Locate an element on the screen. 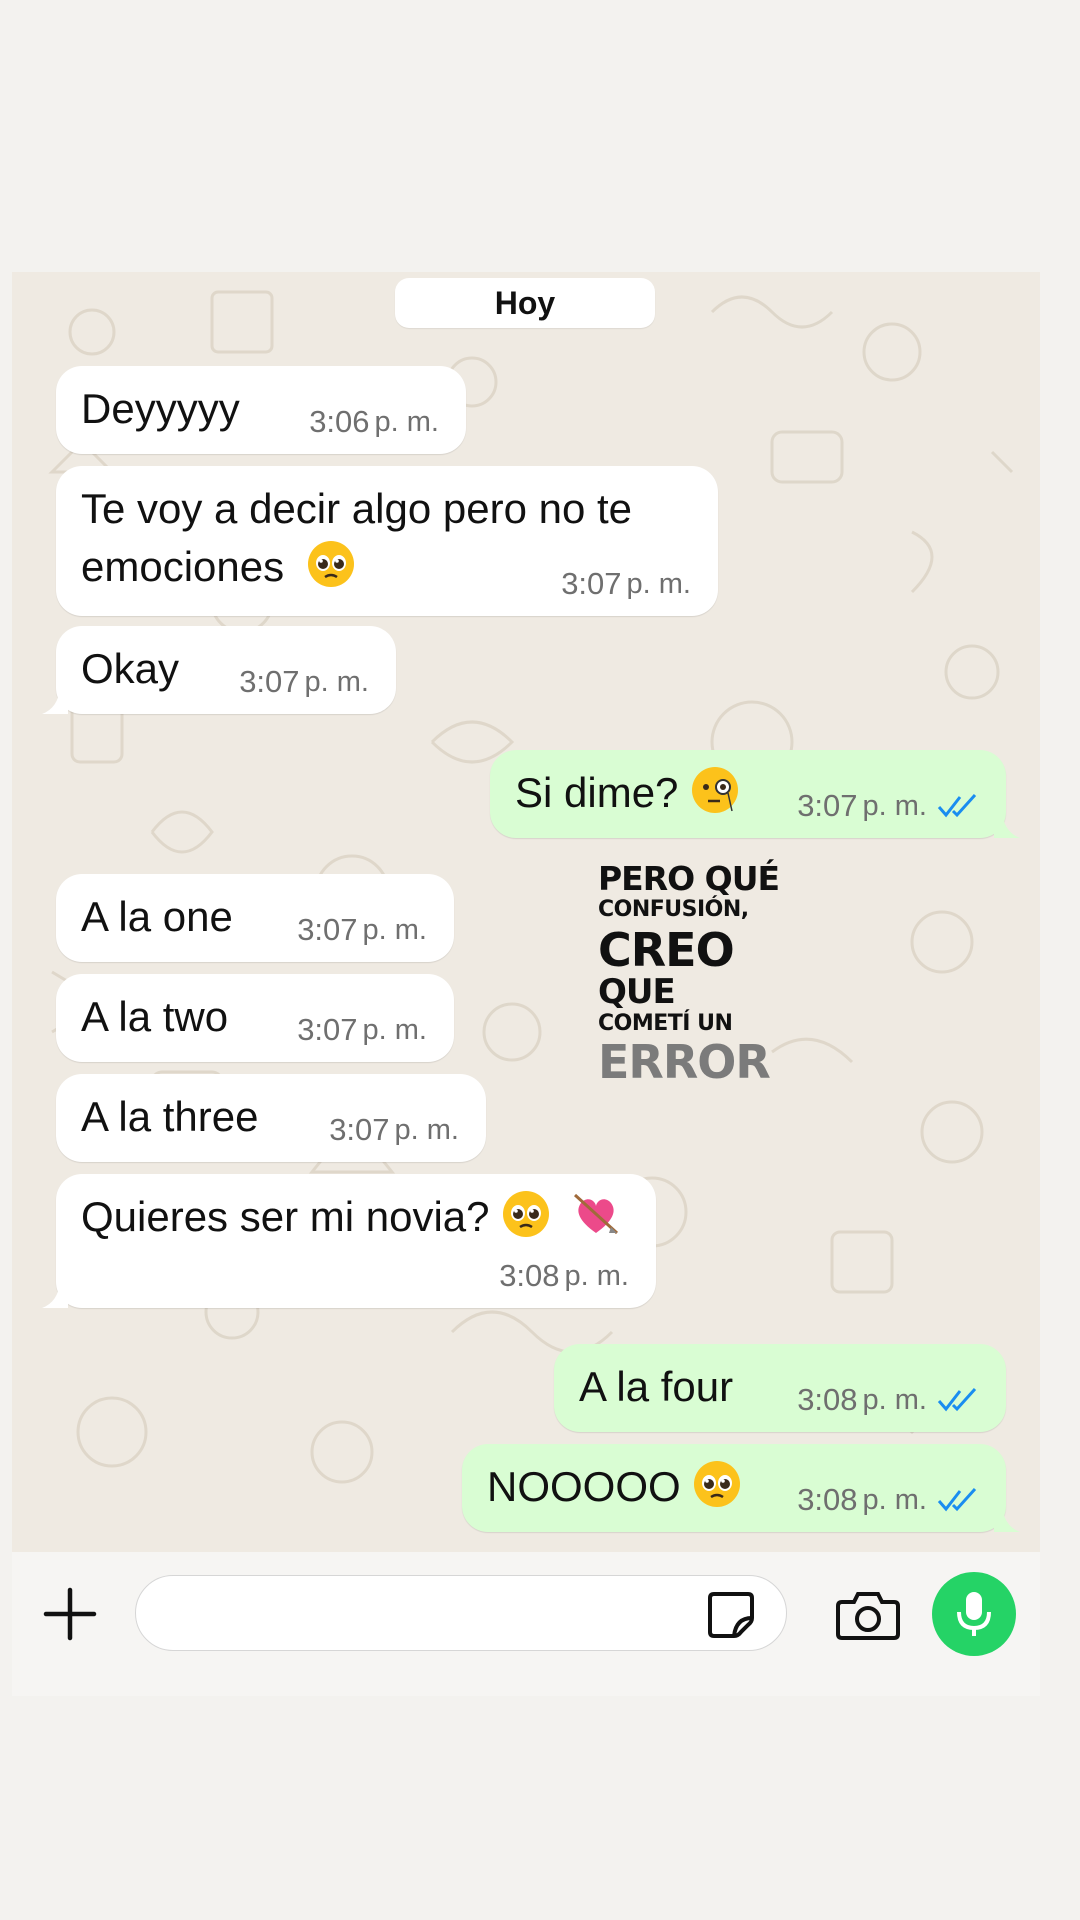 This screenshot has height=1920, width=1080. message-text: A la two is located at coordinates (155, 1016).